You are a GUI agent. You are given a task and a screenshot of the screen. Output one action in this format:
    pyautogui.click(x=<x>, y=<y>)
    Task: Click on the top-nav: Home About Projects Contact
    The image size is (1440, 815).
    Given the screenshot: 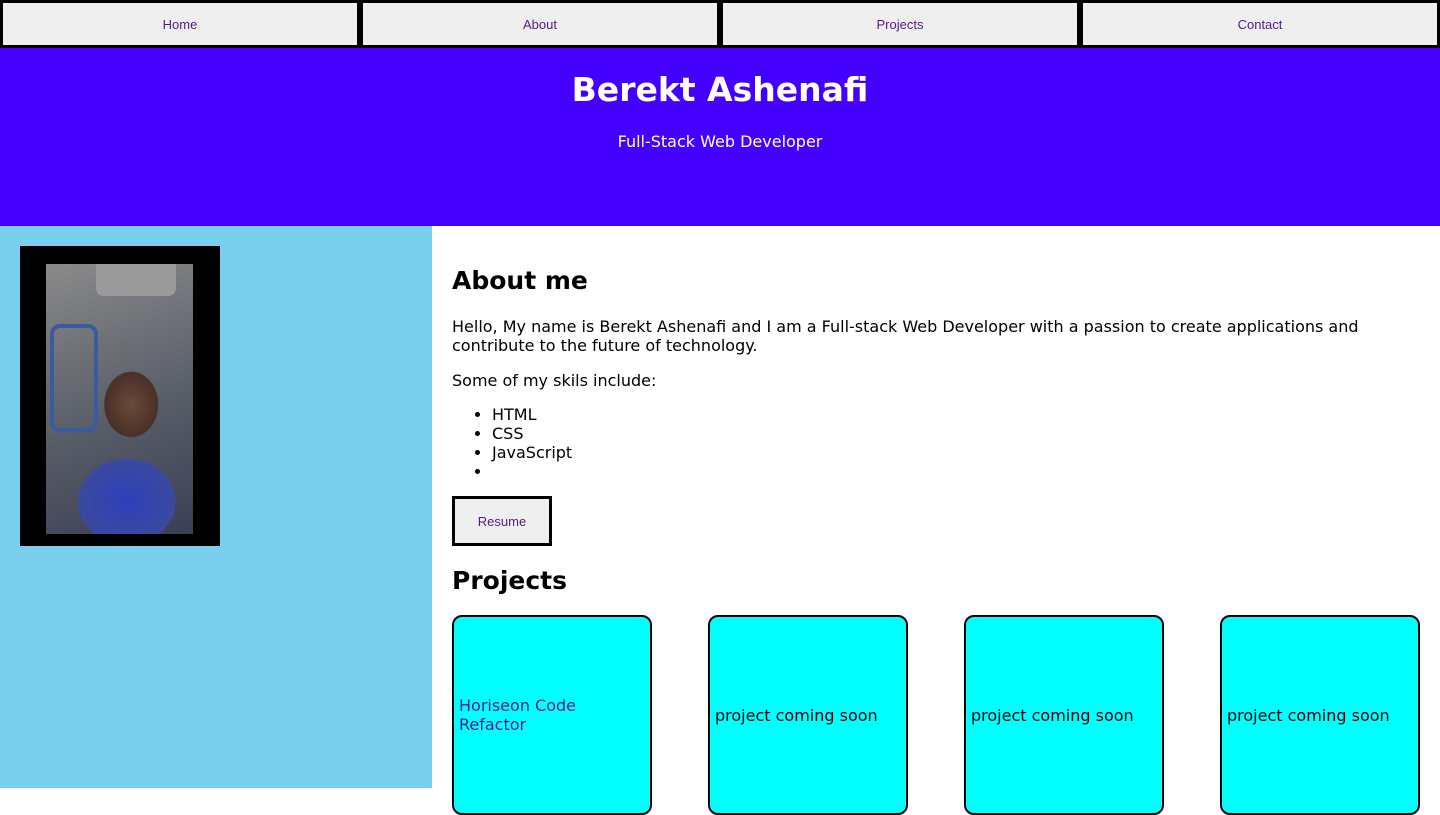 What is the action you would take?
    pyautogui.click(x=720, y=24)
    